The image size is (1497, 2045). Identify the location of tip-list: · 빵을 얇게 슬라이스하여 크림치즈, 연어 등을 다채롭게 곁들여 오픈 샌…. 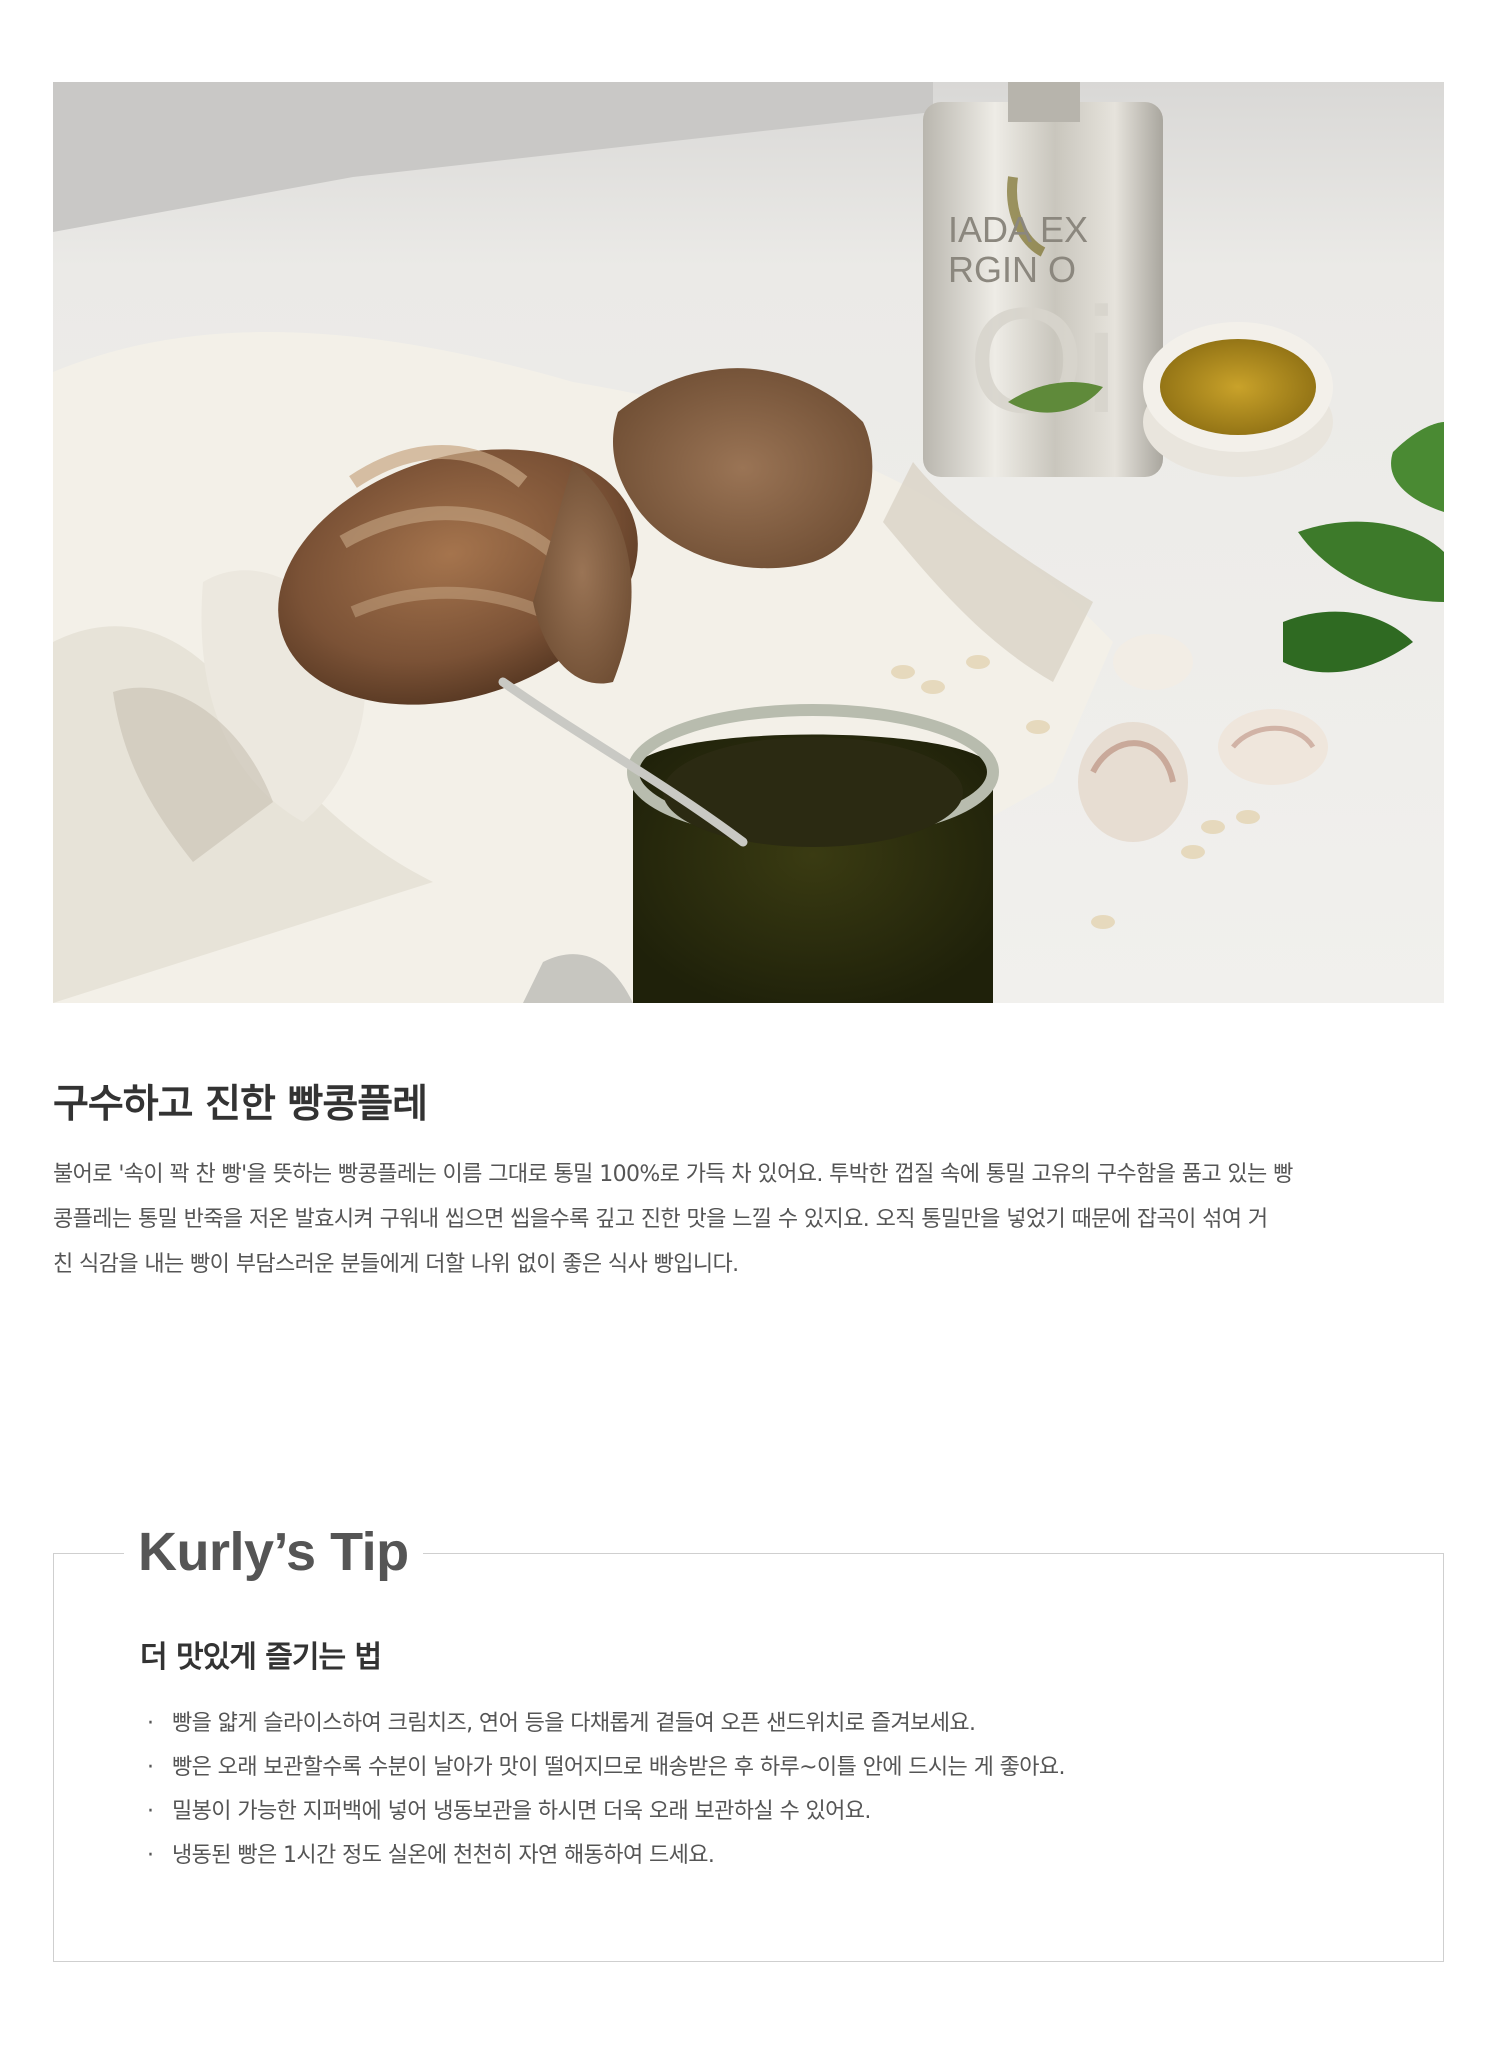
(764, 1790).